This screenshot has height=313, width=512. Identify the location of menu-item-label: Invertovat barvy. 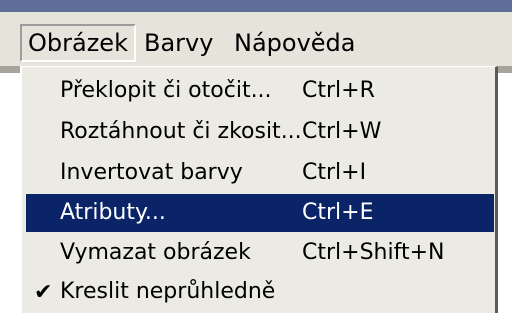
(151, 172).